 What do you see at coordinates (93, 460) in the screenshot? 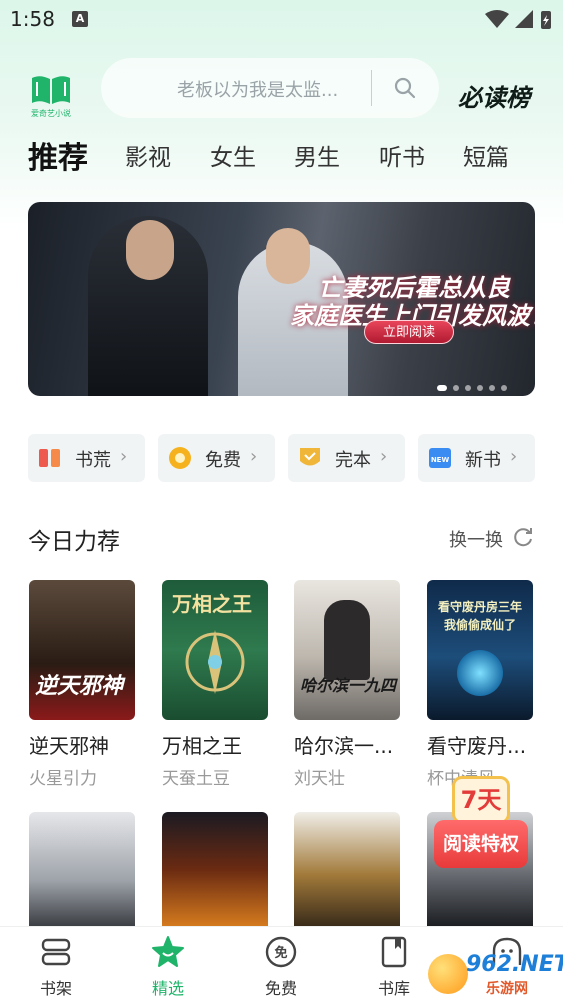
I see `category-label: 书荒` at bounding box center [93, 460].